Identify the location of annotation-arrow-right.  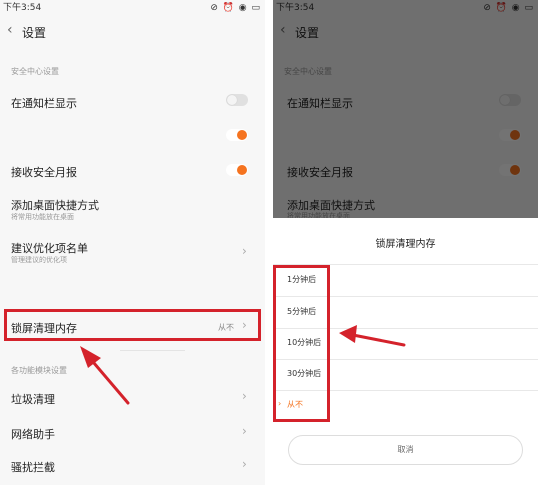
(372, 336).